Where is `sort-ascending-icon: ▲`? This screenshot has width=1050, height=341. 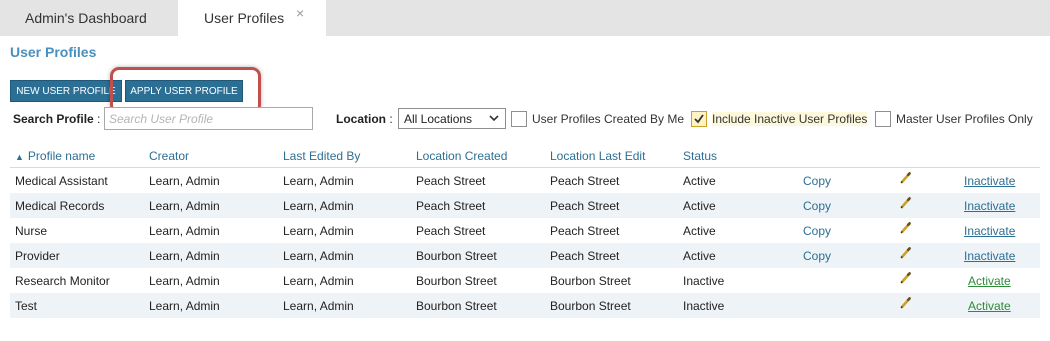
sort-ascending-icon: ▲ is located at coordinates (19, 157).